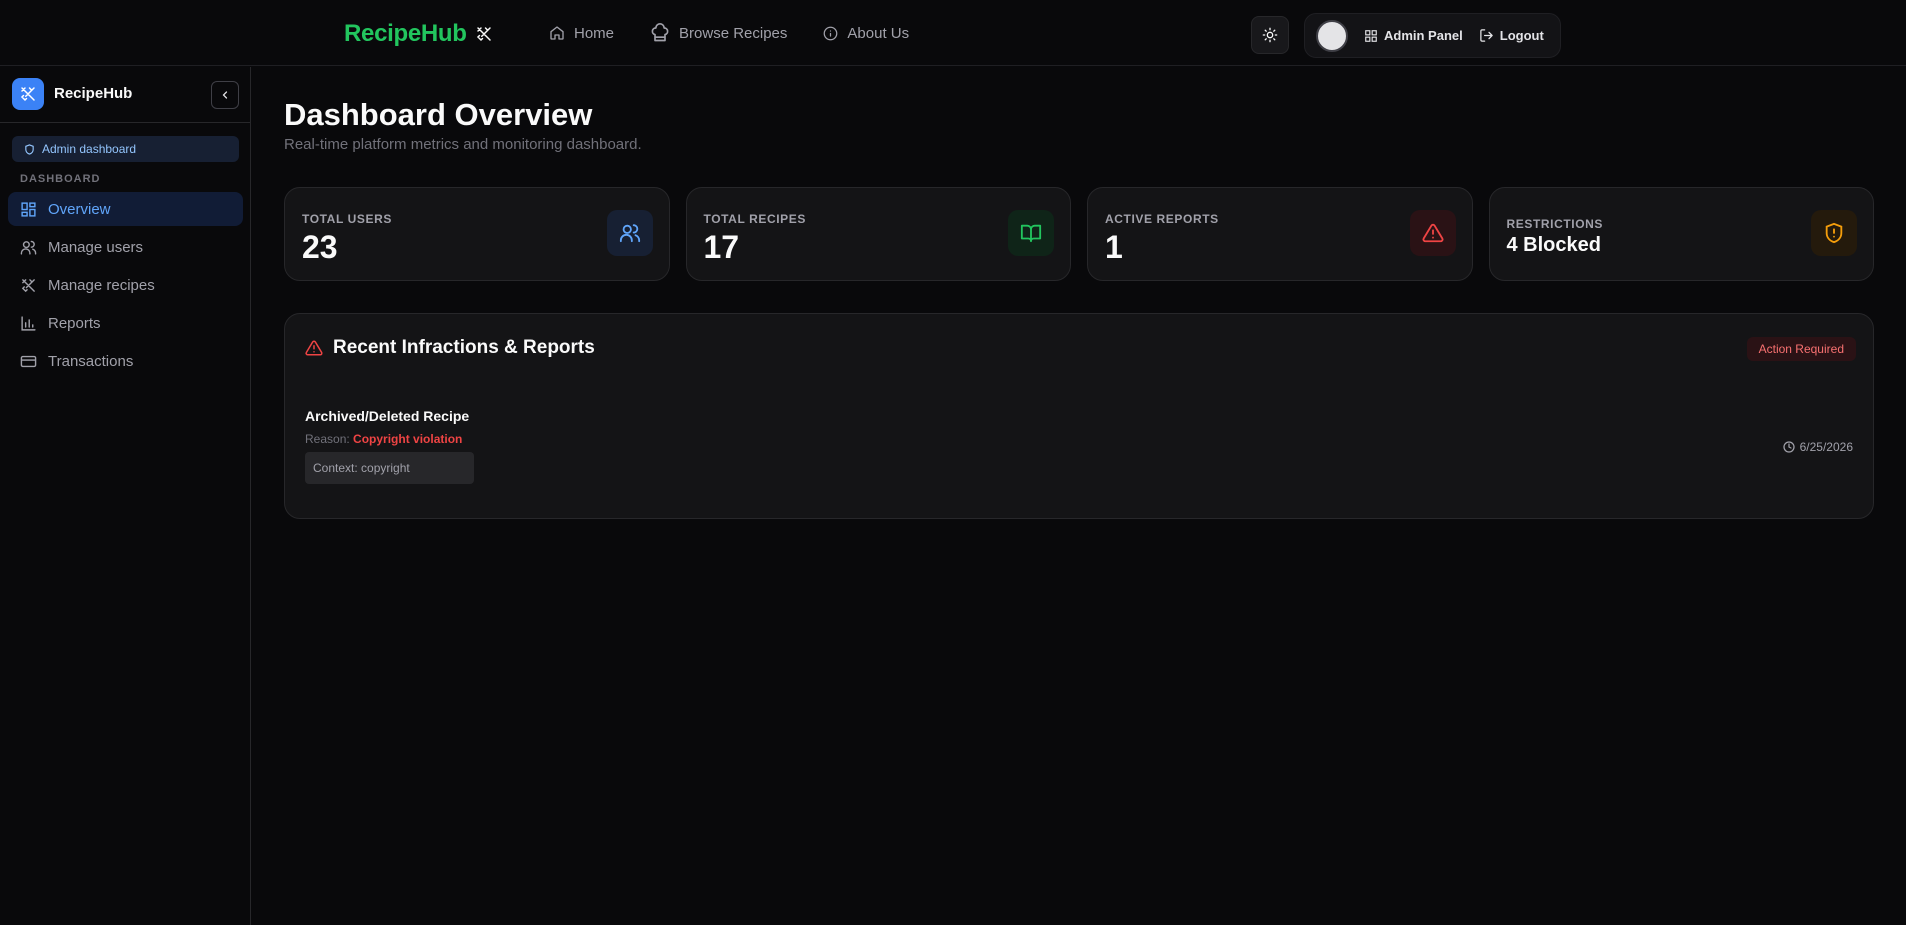 Image resolution: width=1906 pixels, height=925 pixels. I want to click on report-title: Archived/Deleted Recipe, so click(387, 416).